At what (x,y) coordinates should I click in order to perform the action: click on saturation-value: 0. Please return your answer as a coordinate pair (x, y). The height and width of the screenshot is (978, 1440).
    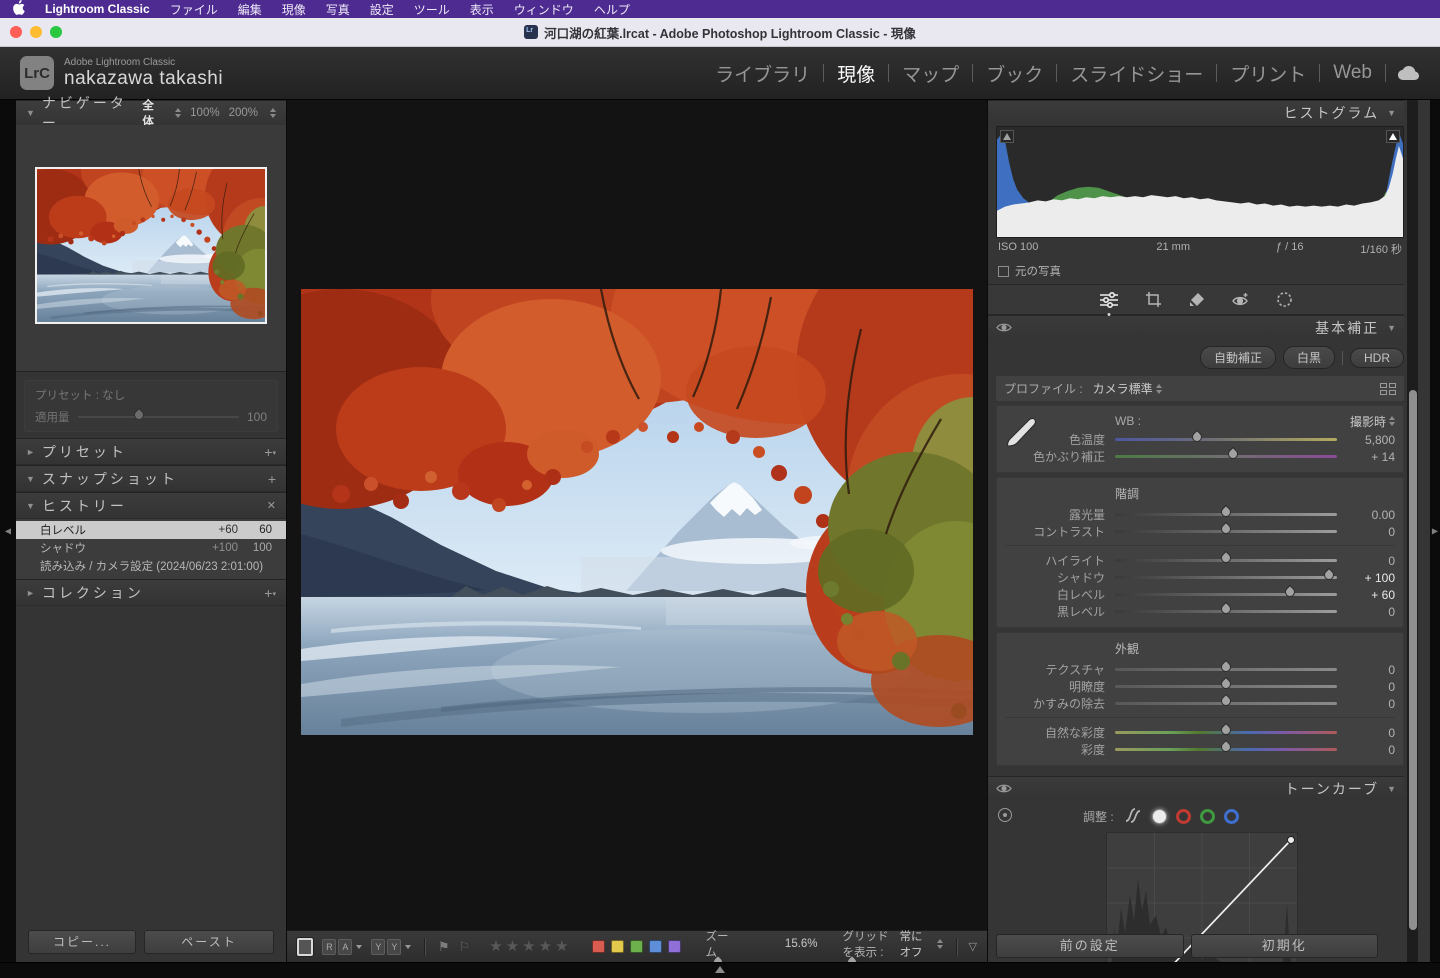
    Looking at the image, I should click on (1366, 750).